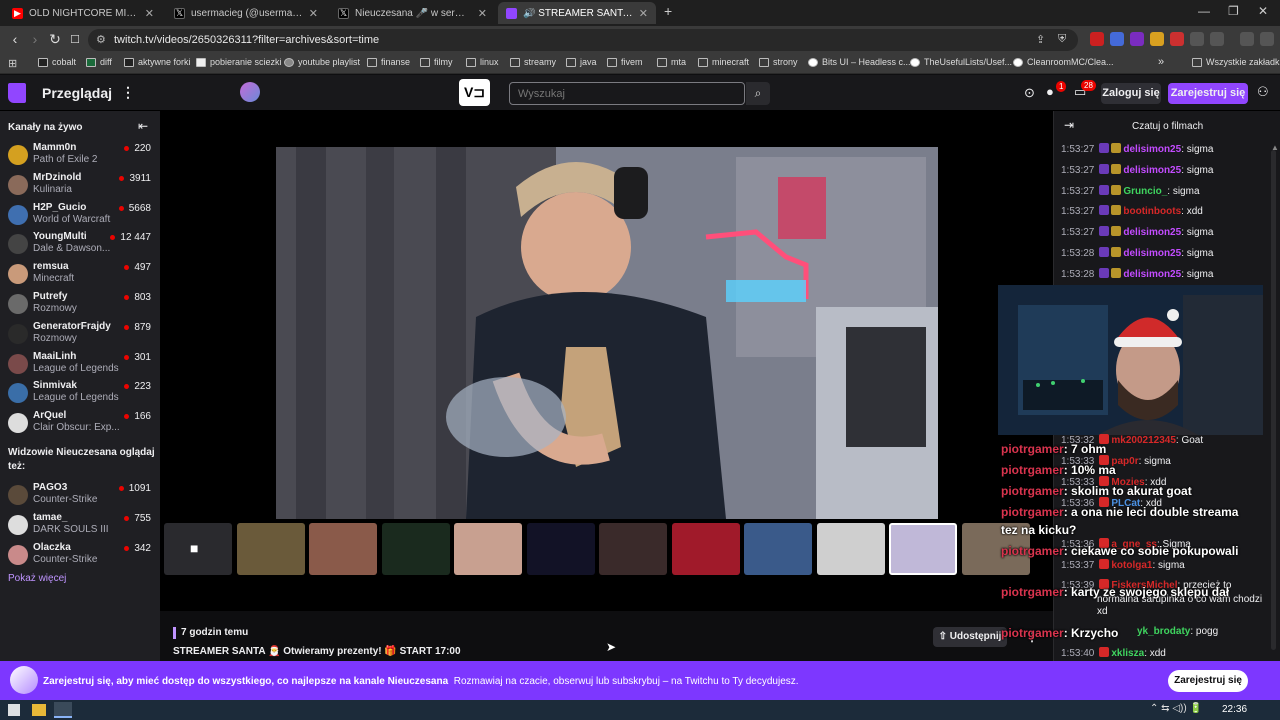 This screenshot has width=1280, height=720. Describe the element at coordinates (1208, 93) in the screenshot. I see `signup-button: Zarejestruj się` at that location.